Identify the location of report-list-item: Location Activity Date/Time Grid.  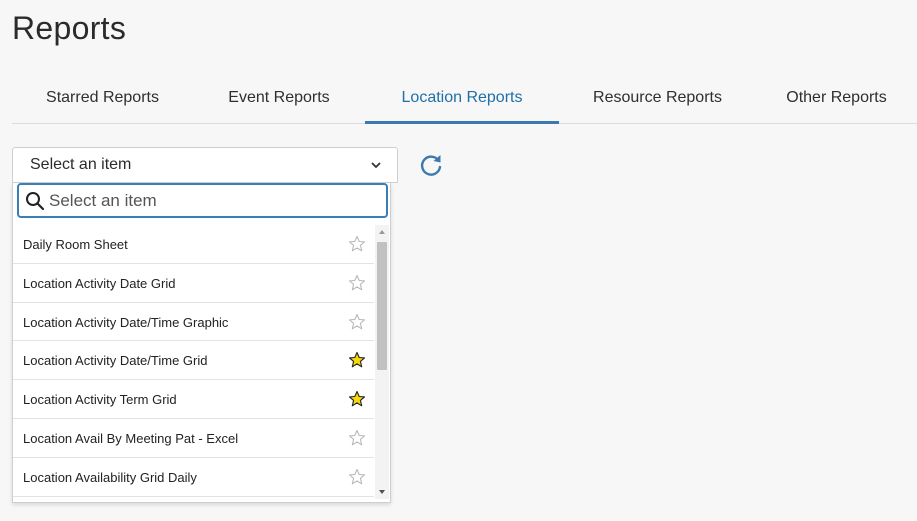
(193, 361).